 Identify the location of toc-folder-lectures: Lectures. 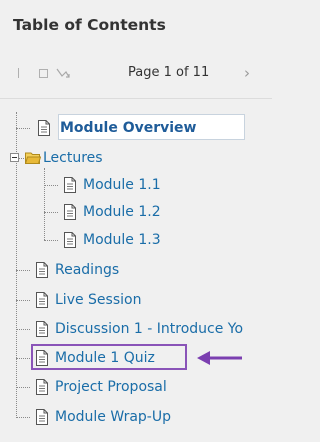
(64, 158).